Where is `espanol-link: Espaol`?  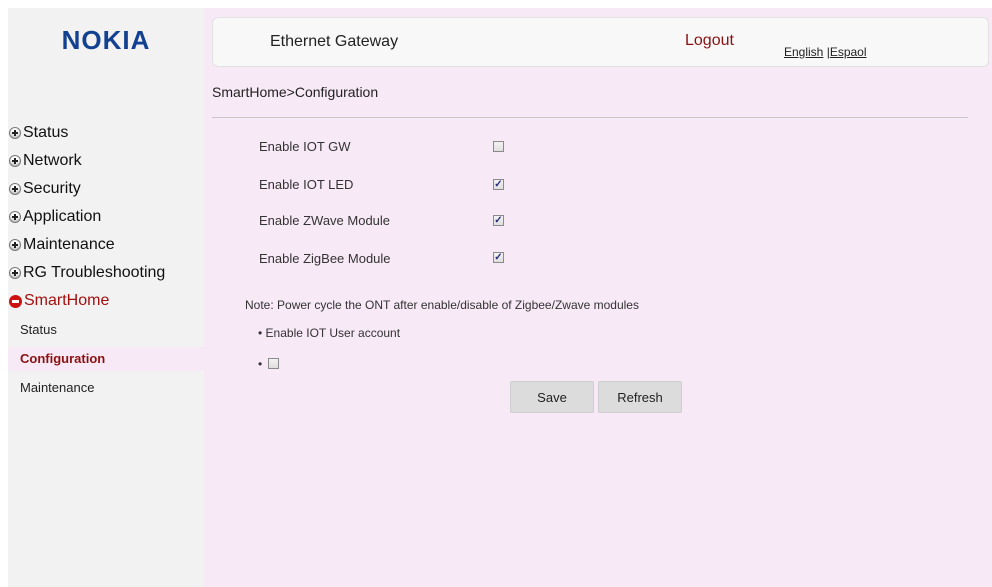 espanol-link: Espaol is located at coordinates (848, 52).